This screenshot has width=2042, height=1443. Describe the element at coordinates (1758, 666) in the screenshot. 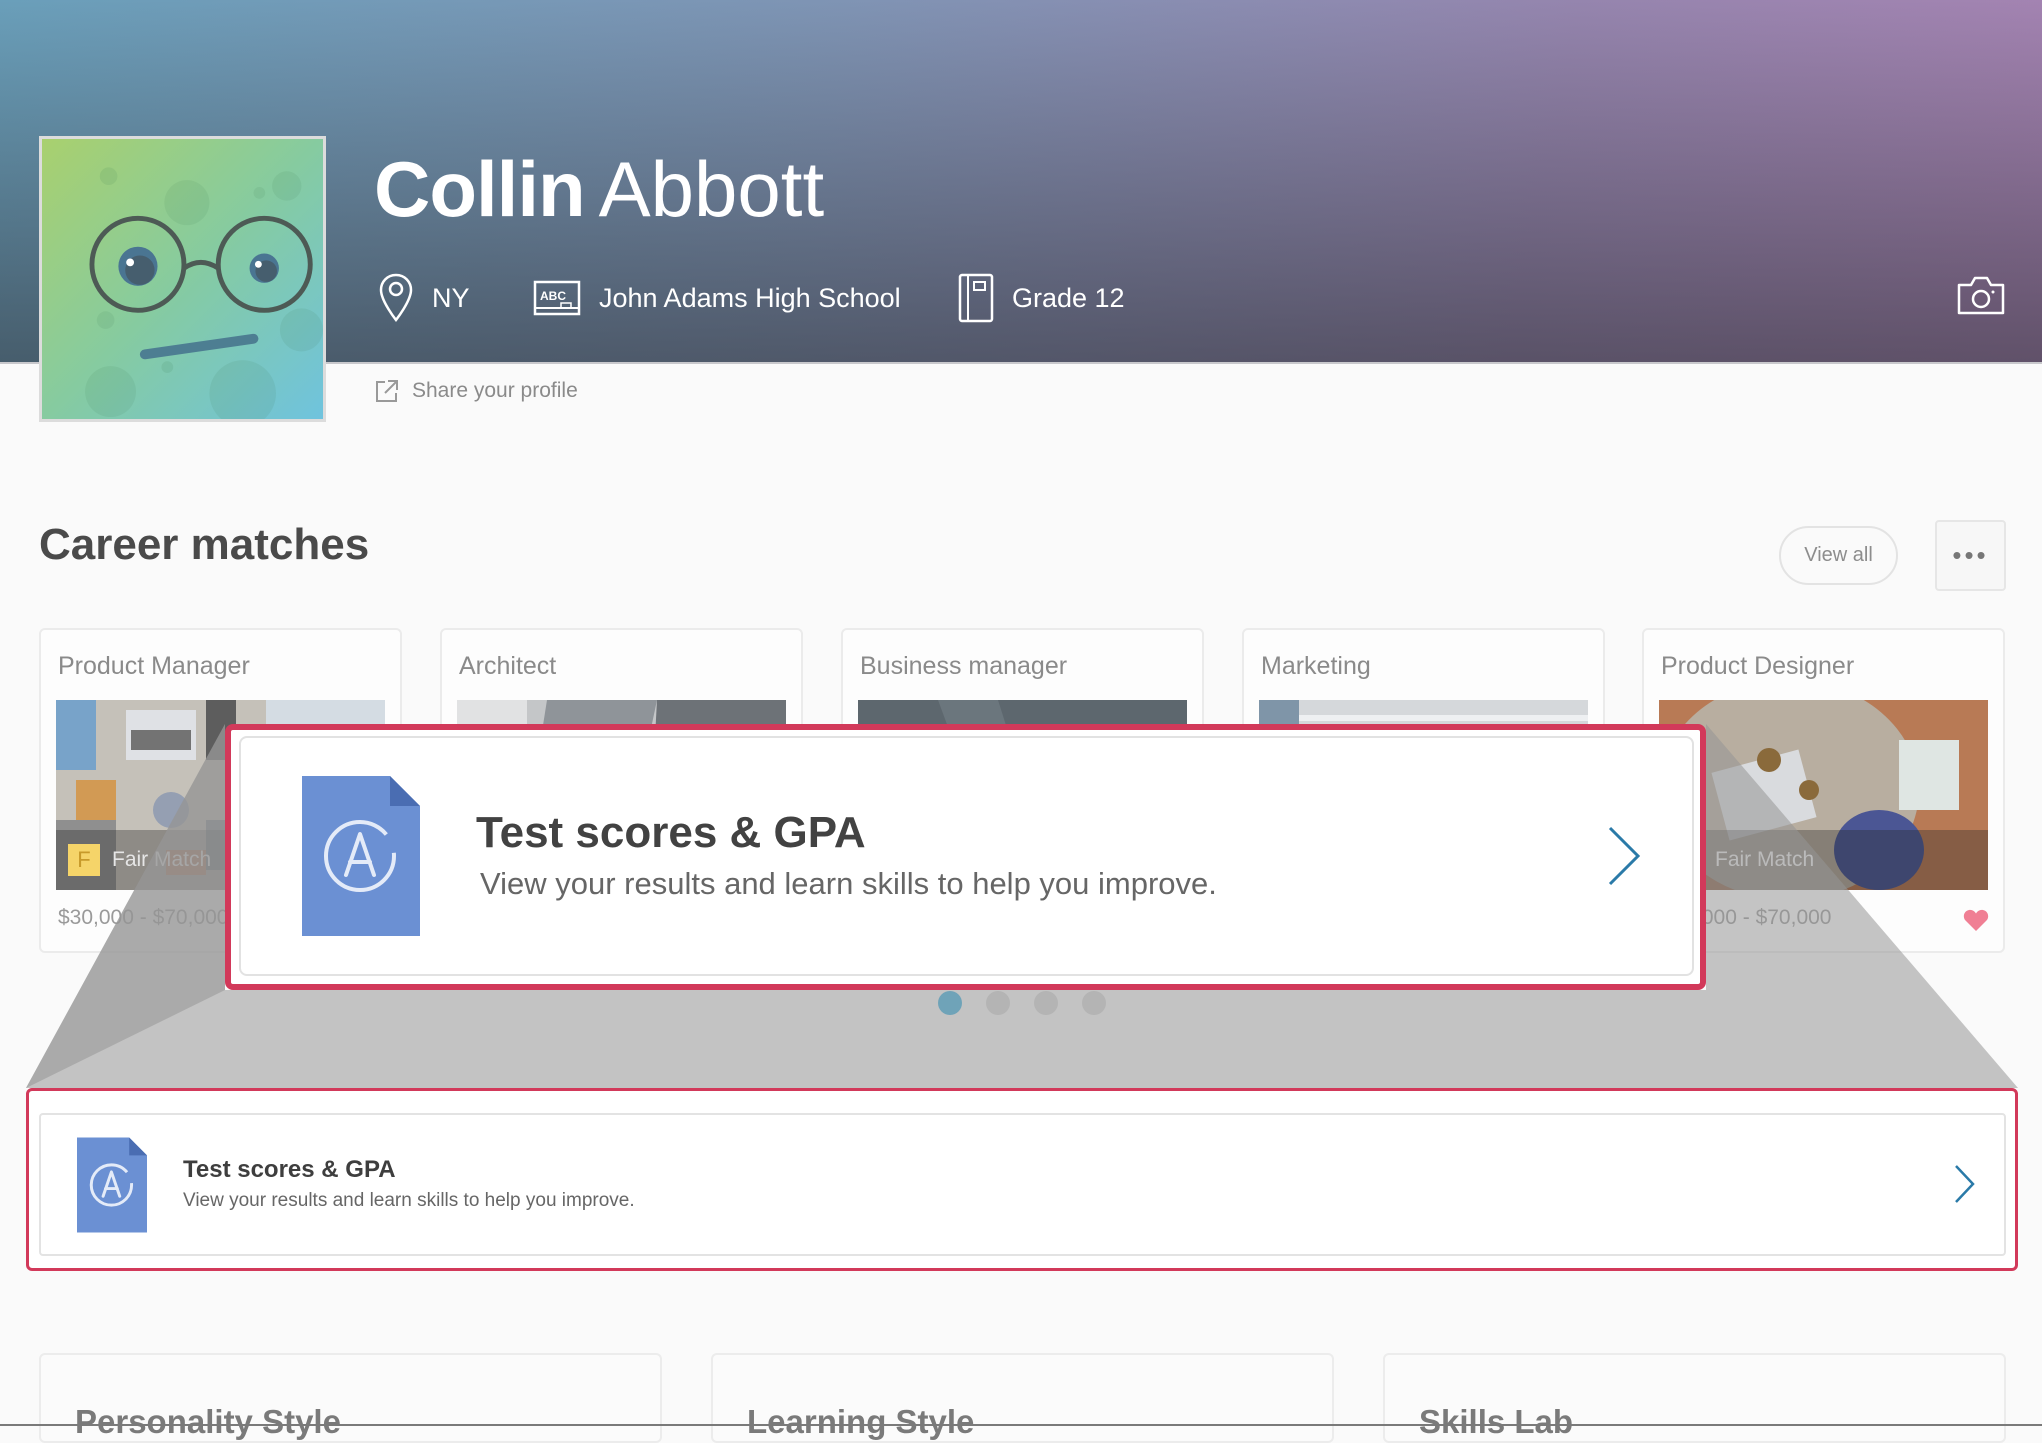

I see `career-title: Product Designer` at that location.